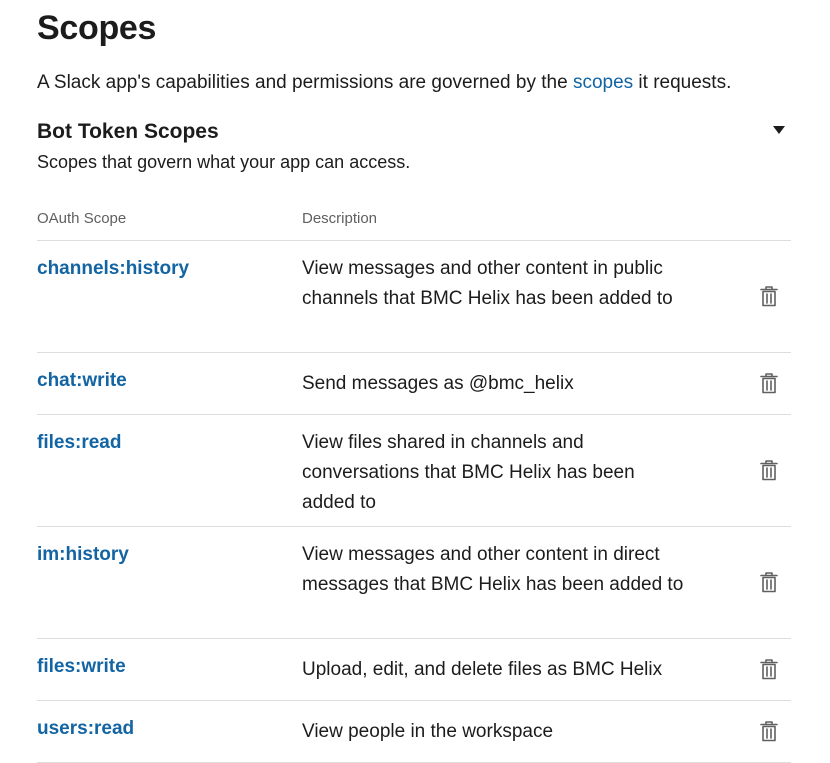 The image size is (830, 763). Describe the element at coordinates (340, 218) in the screenshot. I see `description-column-header: Description` at that location.